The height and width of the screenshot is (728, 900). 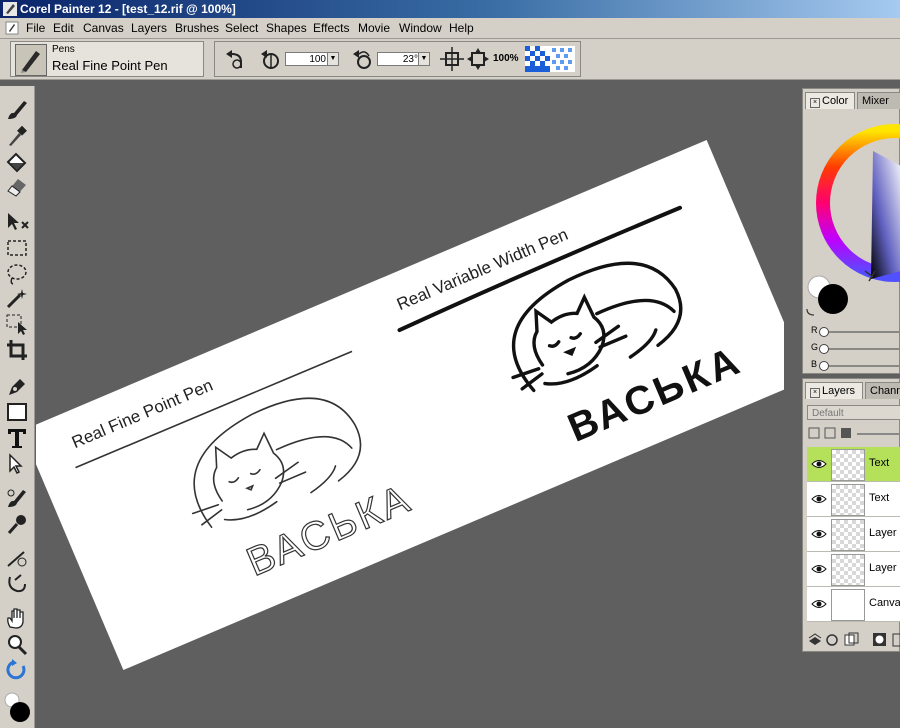 I want to click on green-slider-knob, so click(x=824, y=349).